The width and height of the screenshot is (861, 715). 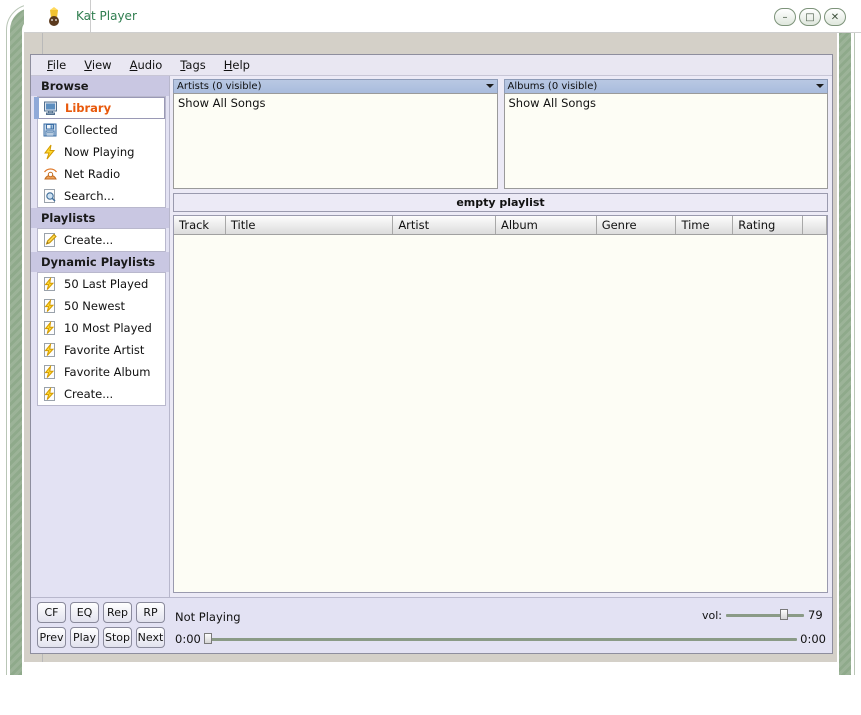 I want to click on radio-antenna-icon, so click(x=50, y=174).